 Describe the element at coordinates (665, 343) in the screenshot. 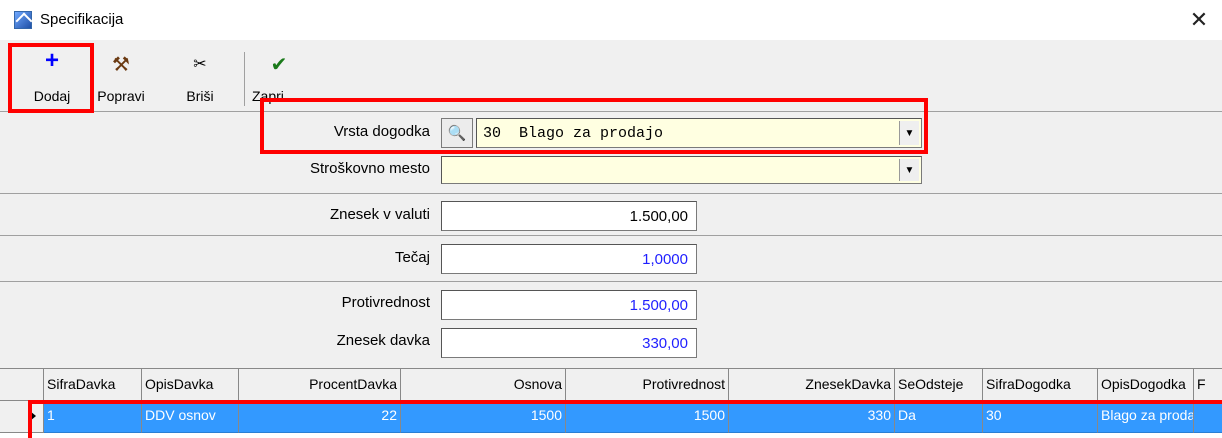

I see `tax-amount-value: 330,00` at that location.